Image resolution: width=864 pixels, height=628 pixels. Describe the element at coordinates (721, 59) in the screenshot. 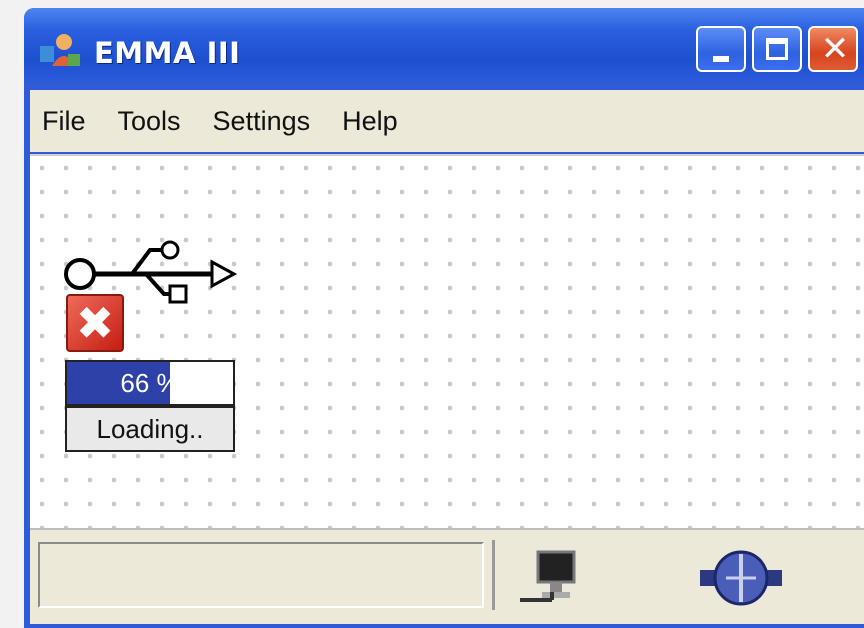

I see `minimize-icon` at that location.